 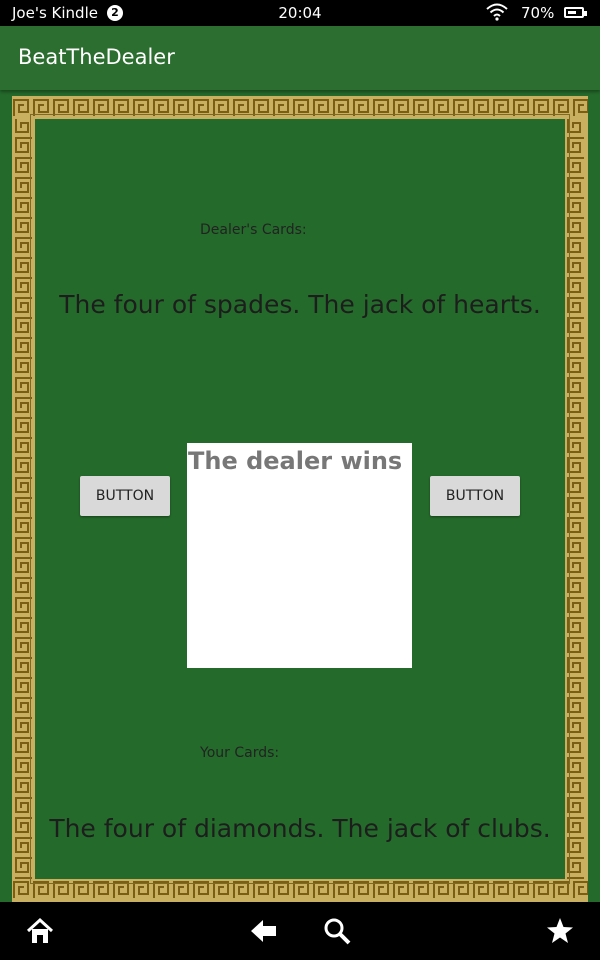 What do you see at coordinates (96, 57) in the screenshot?
I see `app-title: BeatTheDealer` at bounding box center [96, 57].